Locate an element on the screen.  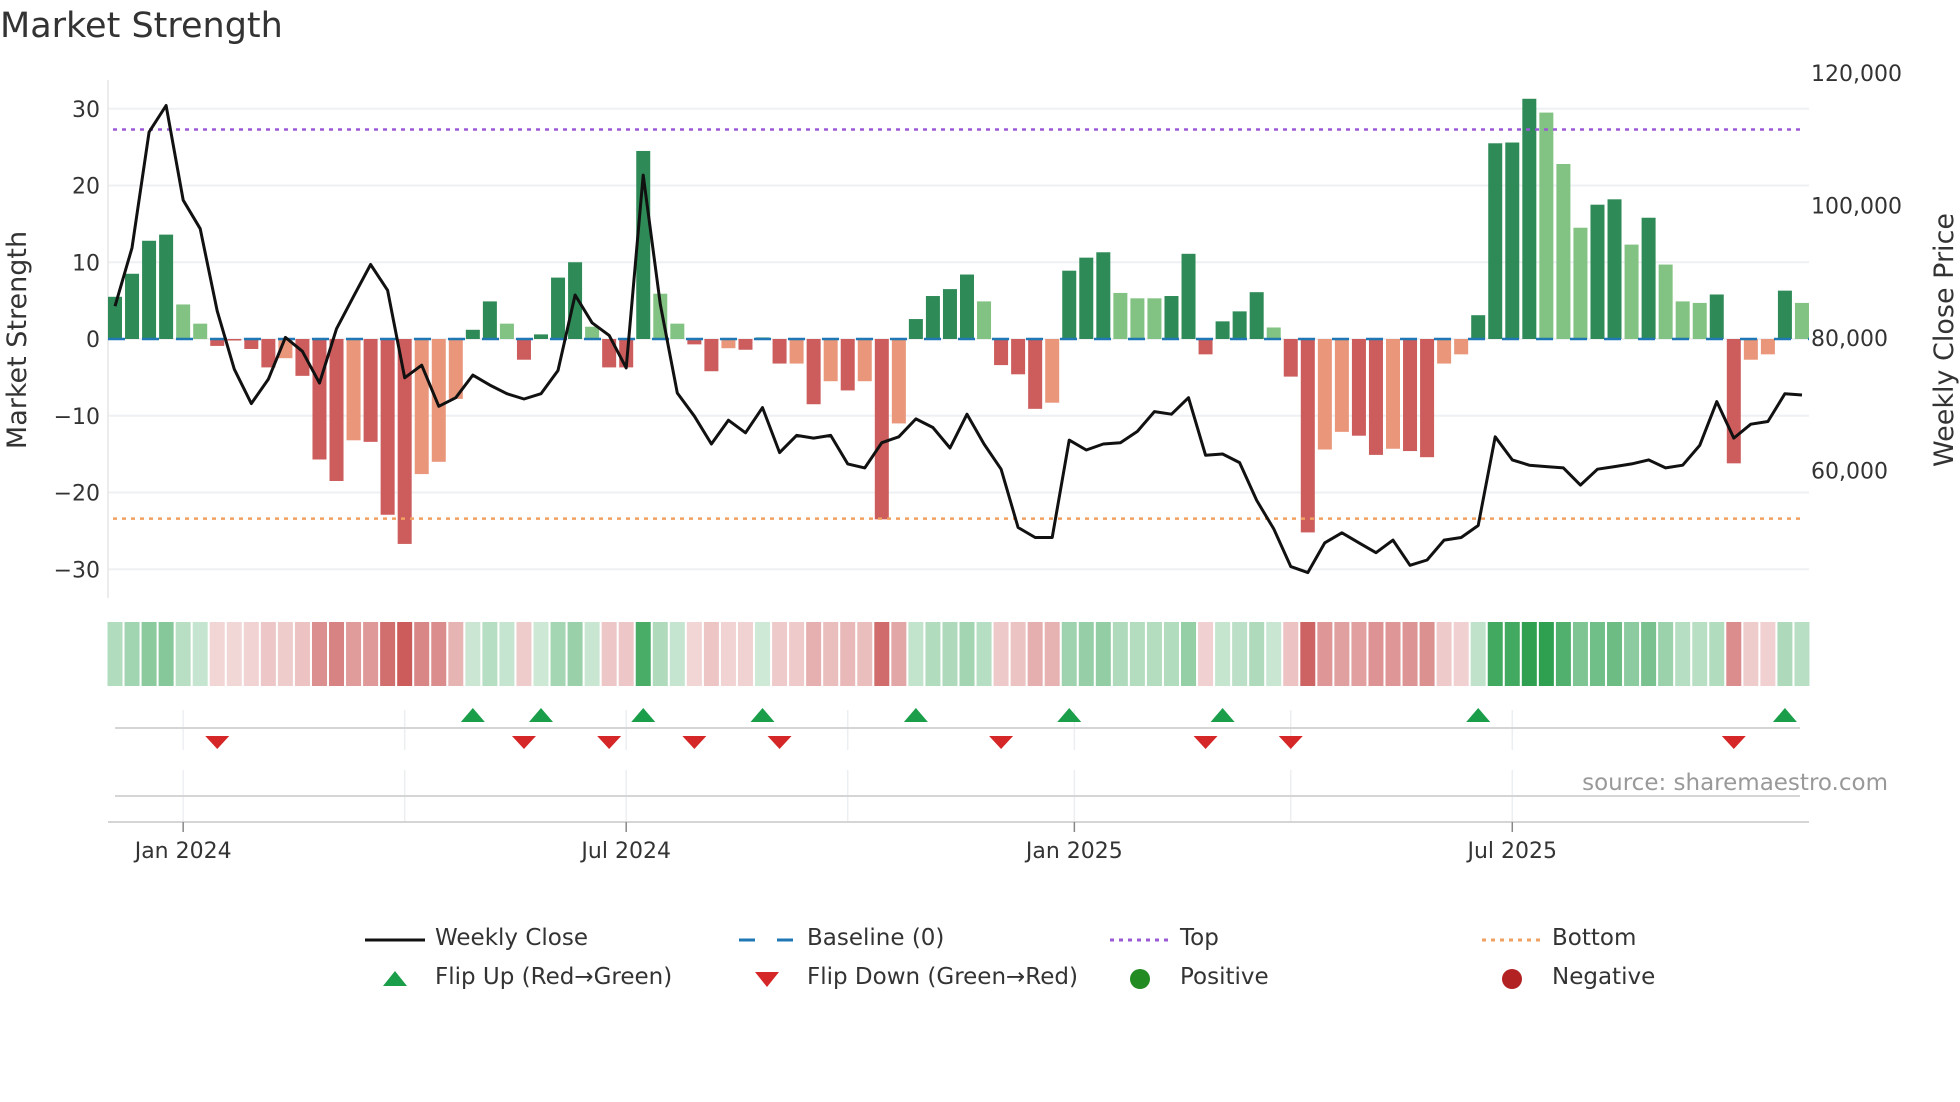
y-axis-title: Market Strength is located at coordinates (17, 340).